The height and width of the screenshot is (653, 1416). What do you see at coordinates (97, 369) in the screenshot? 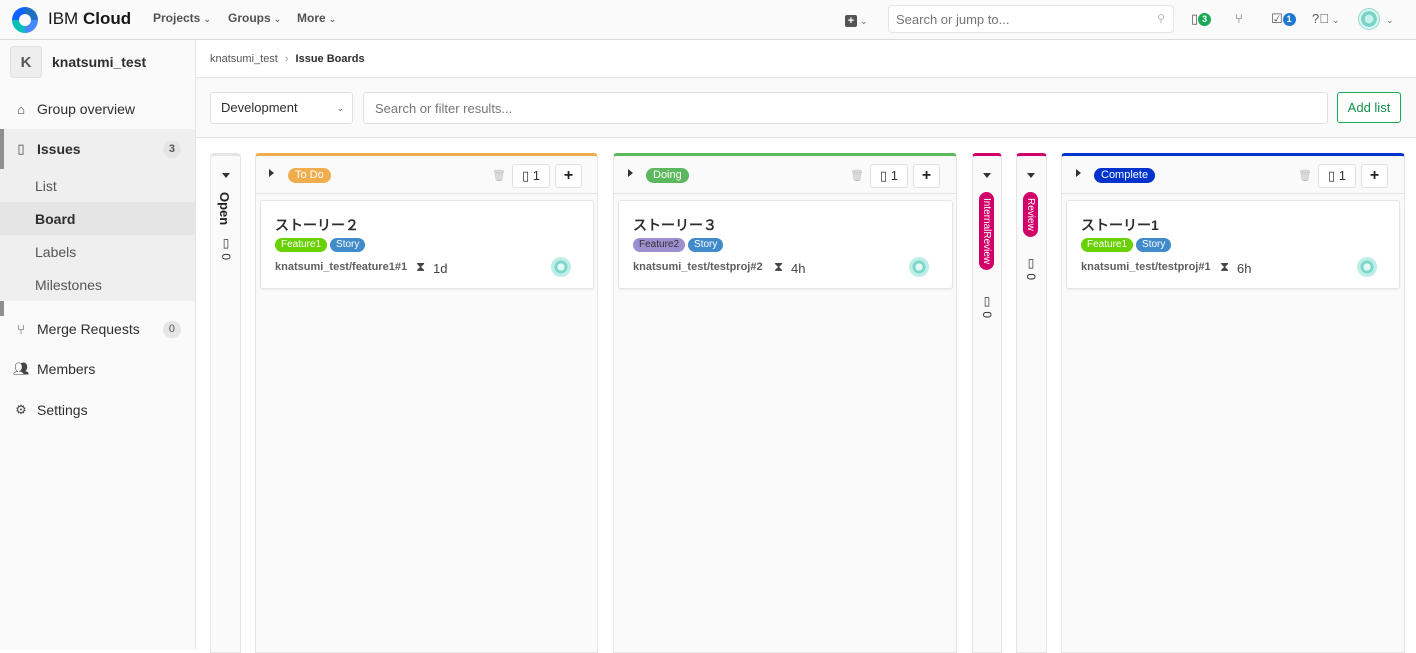
I see `sidebar-item-members: 👥︎ Members` at bounding box center [97, 369].